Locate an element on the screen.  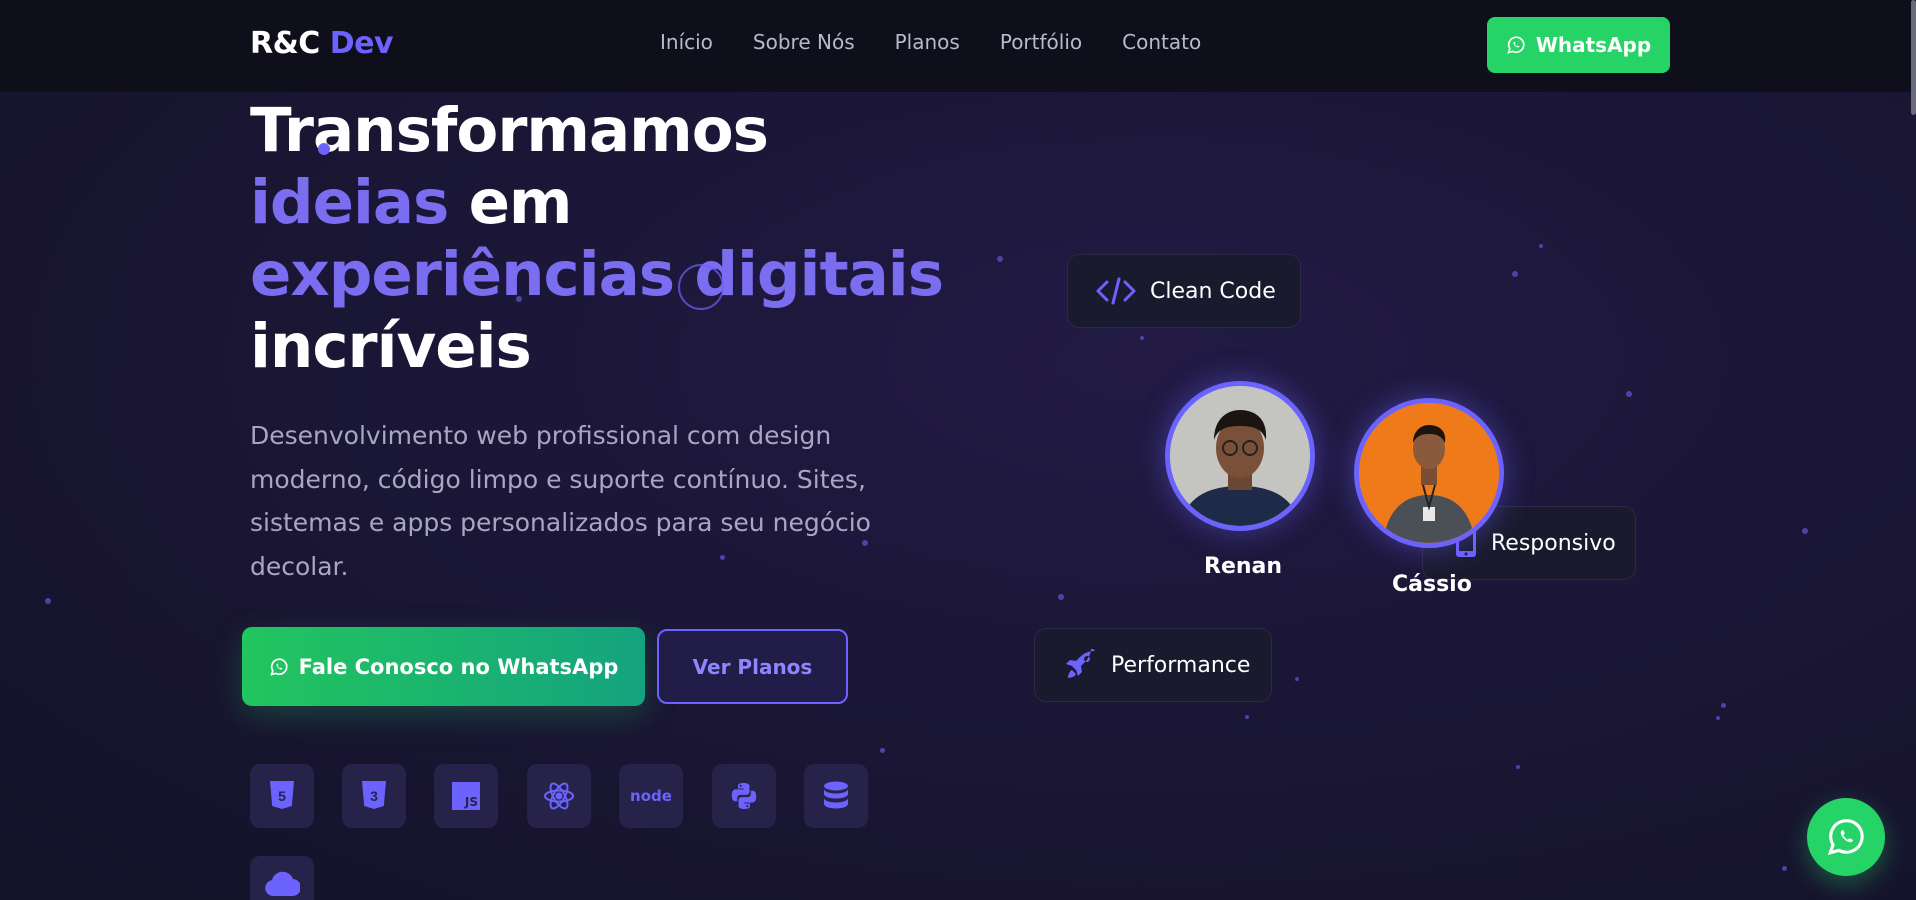
html5-icon: 5 is located at coordinates (282, 795).